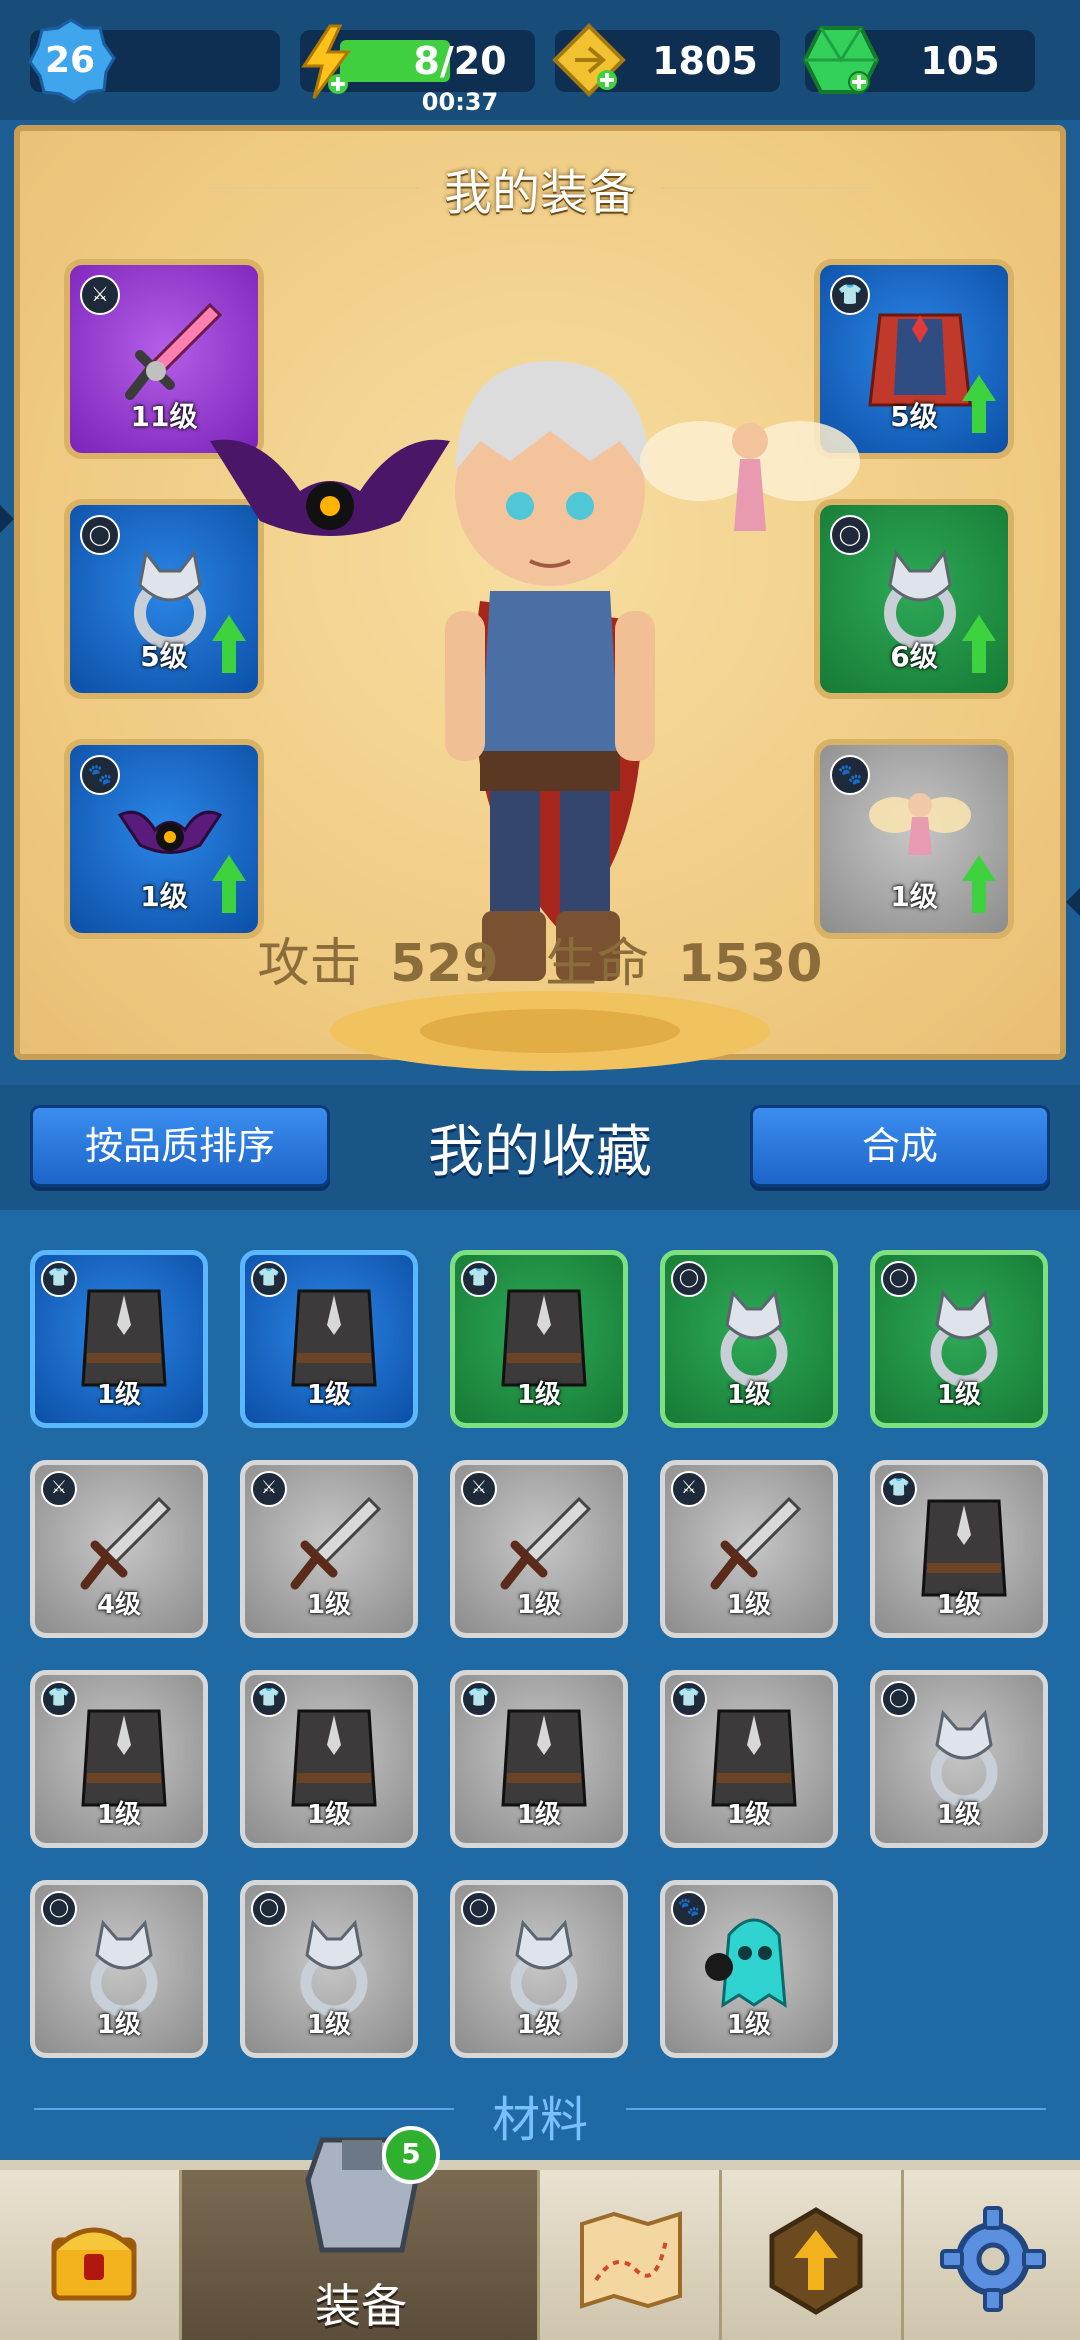  Describe the element at coordinates (750, 964) in the screenshot. I see `hp-value: 1530` at that location.